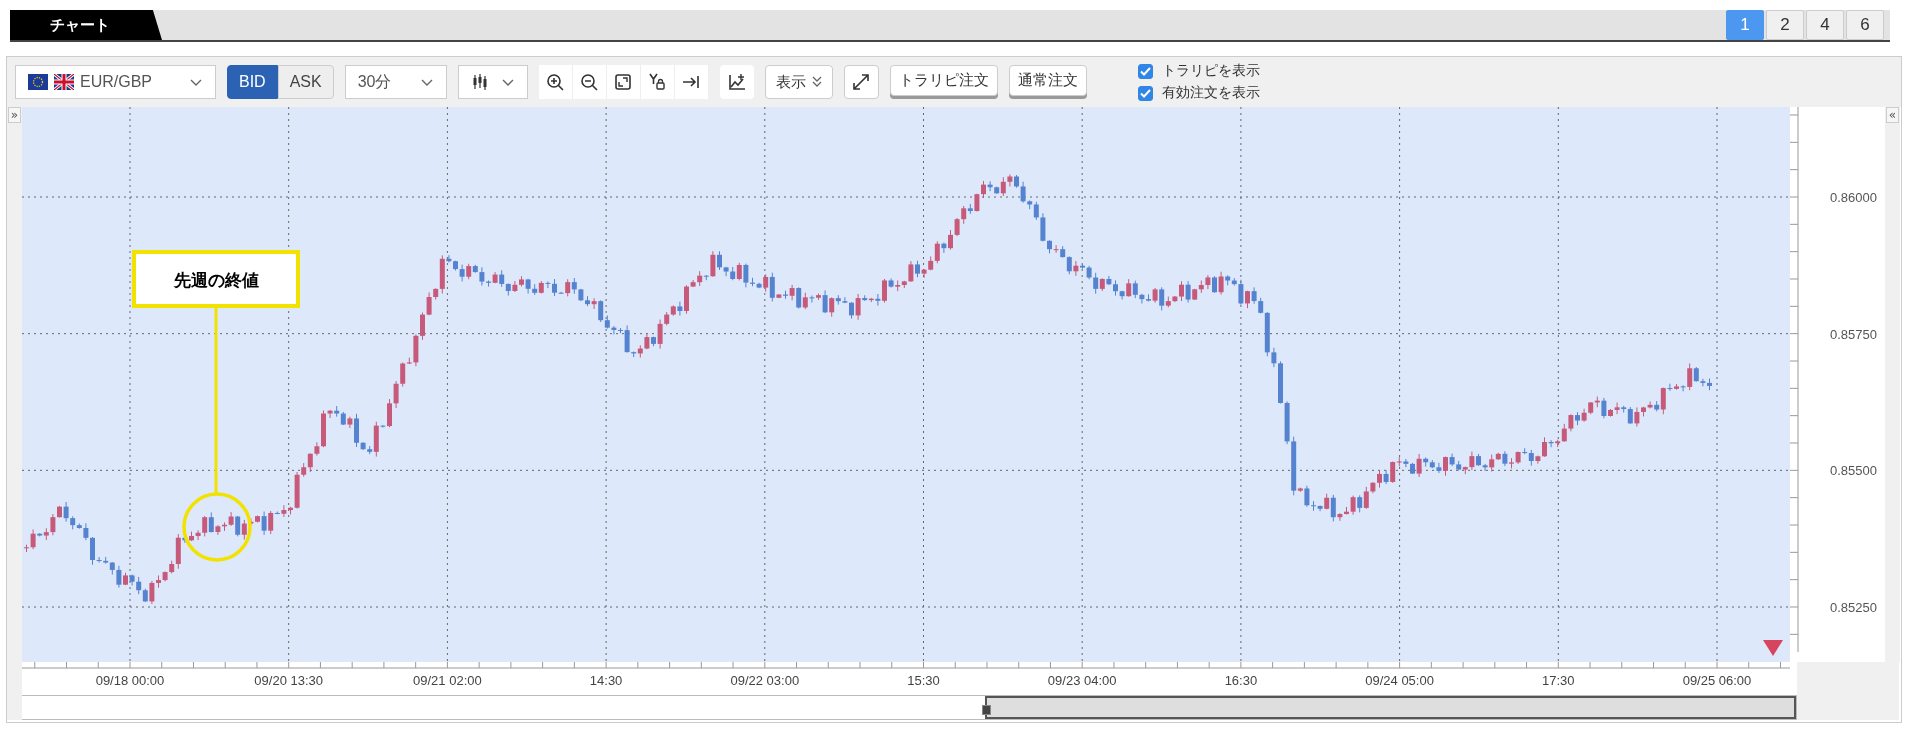 Image resolution: width=1913 pixels, height=733 pixels. I want to click on double-chevron-down-icon, so click(816, 82).